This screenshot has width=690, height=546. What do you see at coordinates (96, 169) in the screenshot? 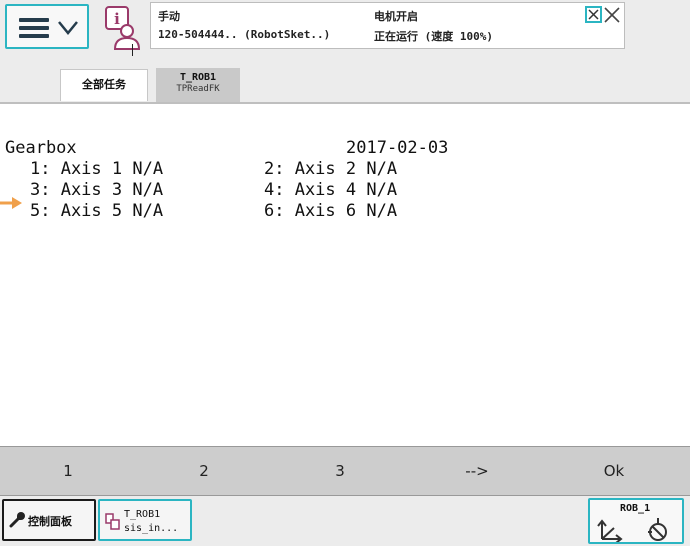
I see `axis-item-1: 1: Axis 1 N/A` at bounding box center [96, 169].